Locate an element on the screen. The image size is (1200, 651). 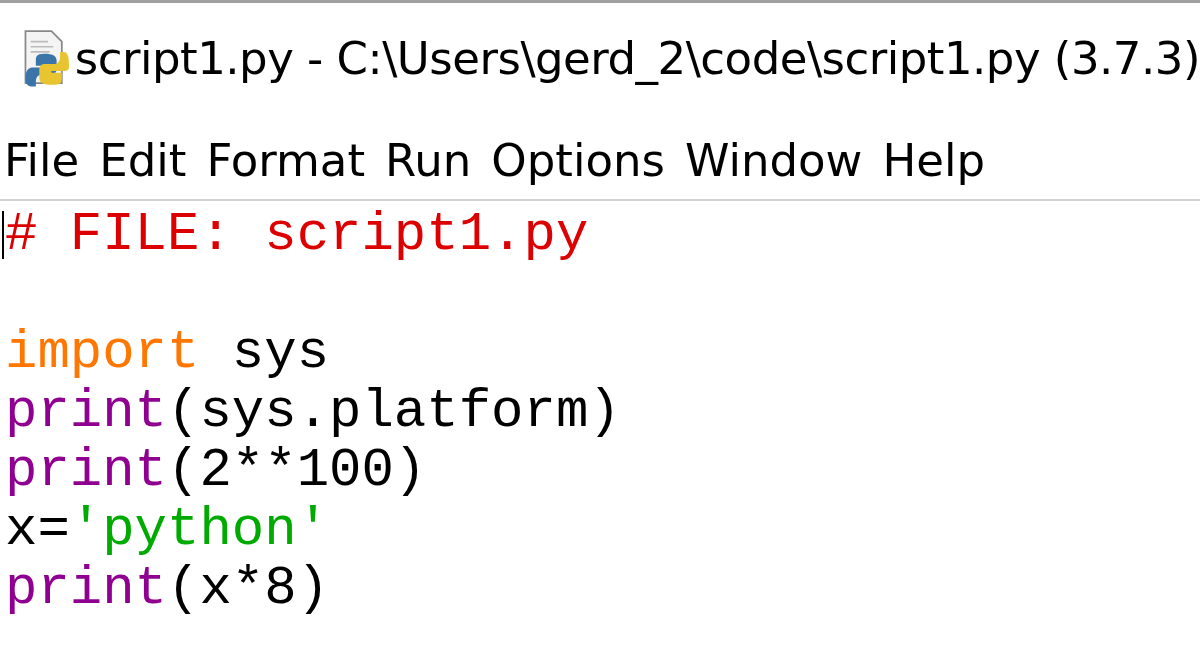
menu-item: Options is located at coordinates (578, 160).